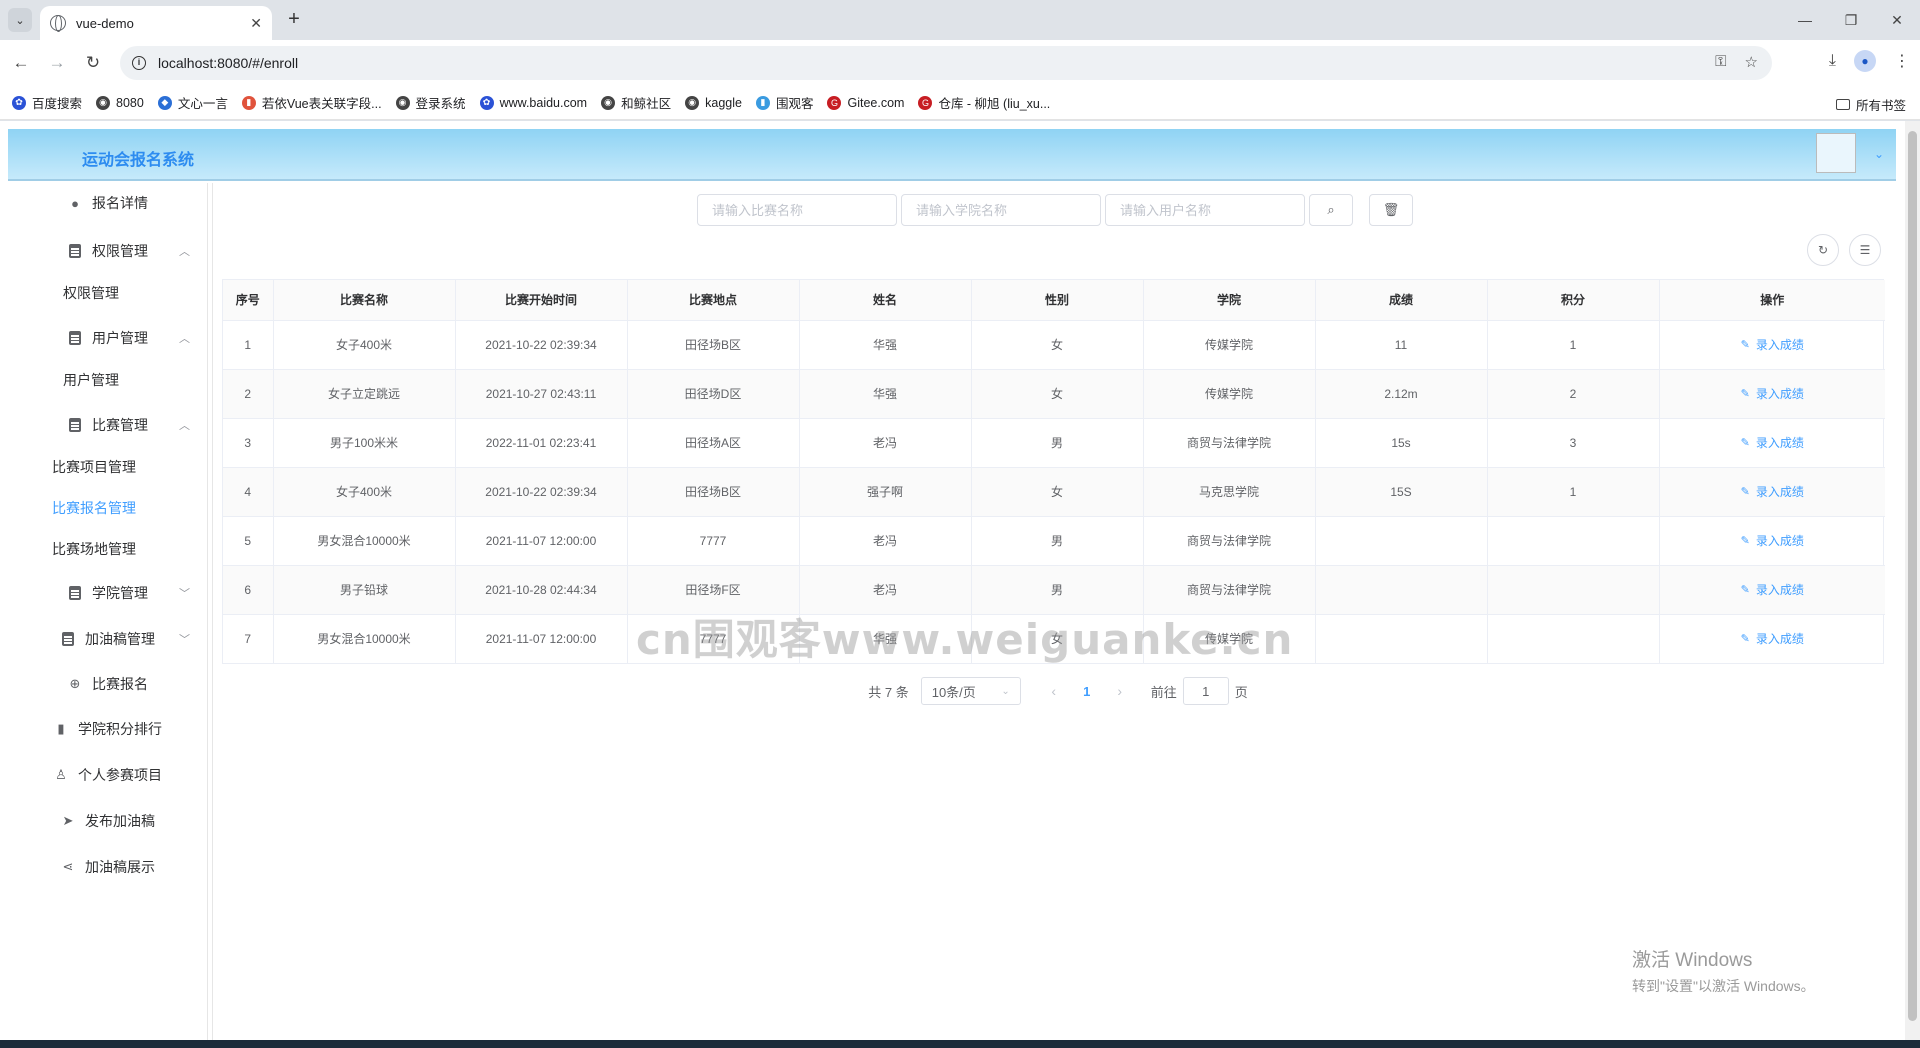  I want to click on sidebar-item-label: 学院管理, so click(120, 593).